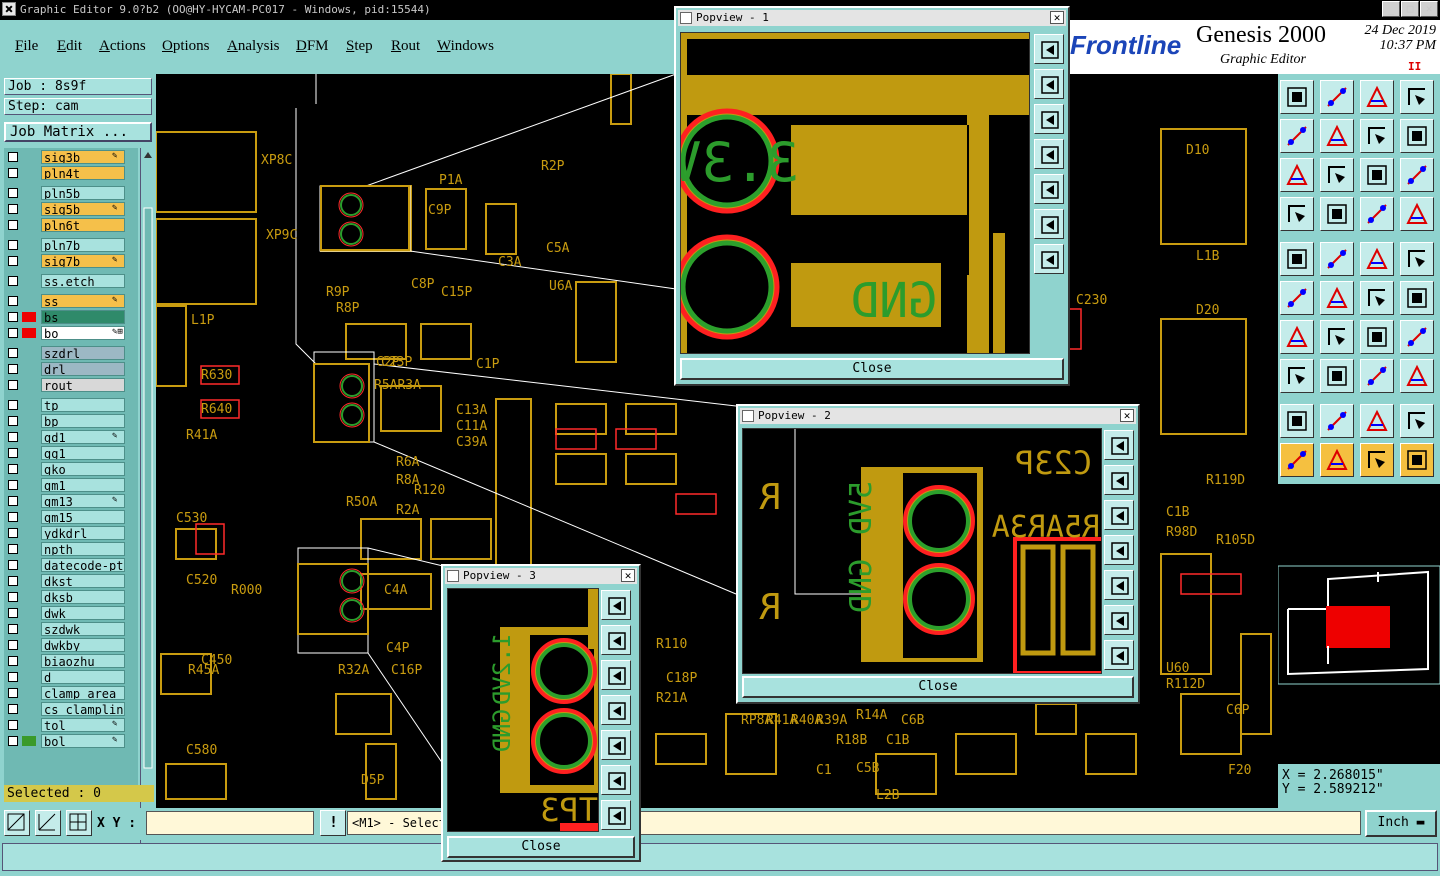 This screenshot has height=876, width=1440. What do you see at coordinates (66, 157) in the screenshot?
I see `layer-row: sig3b ✎` at bounding box center [66, 157].